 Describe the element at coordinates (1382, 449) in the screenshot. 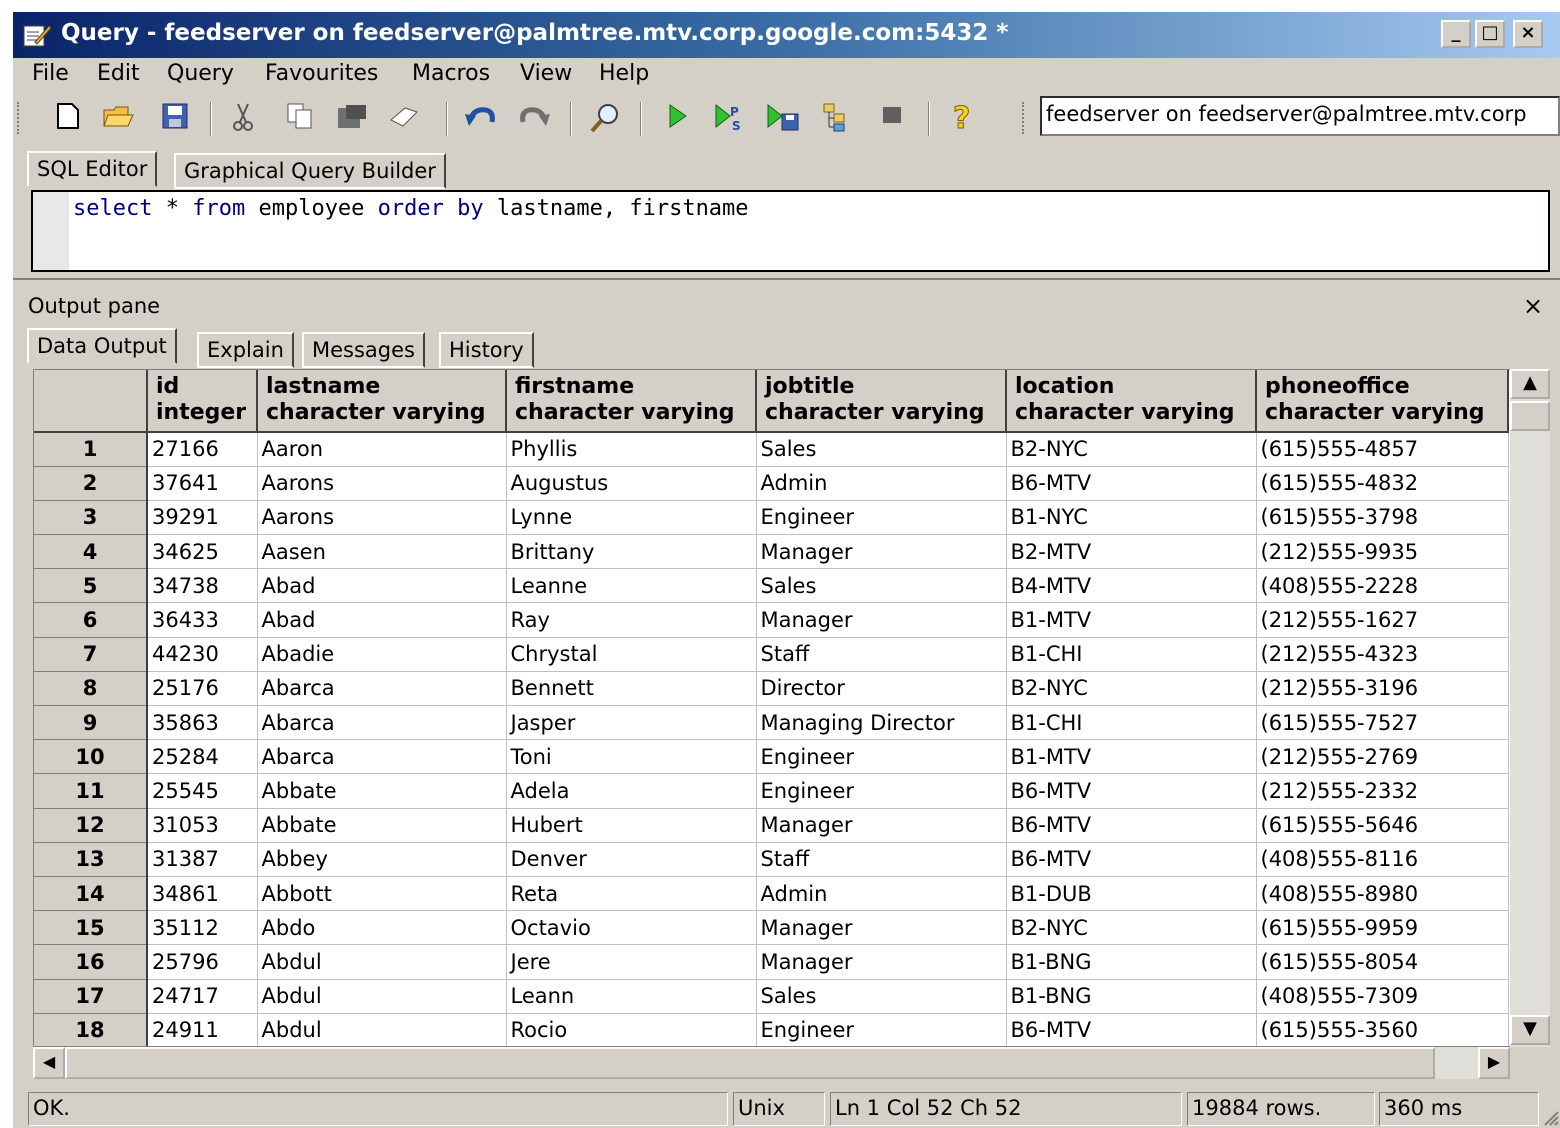

I see `cell-phoneoffice: (615)555-4857` at that location.